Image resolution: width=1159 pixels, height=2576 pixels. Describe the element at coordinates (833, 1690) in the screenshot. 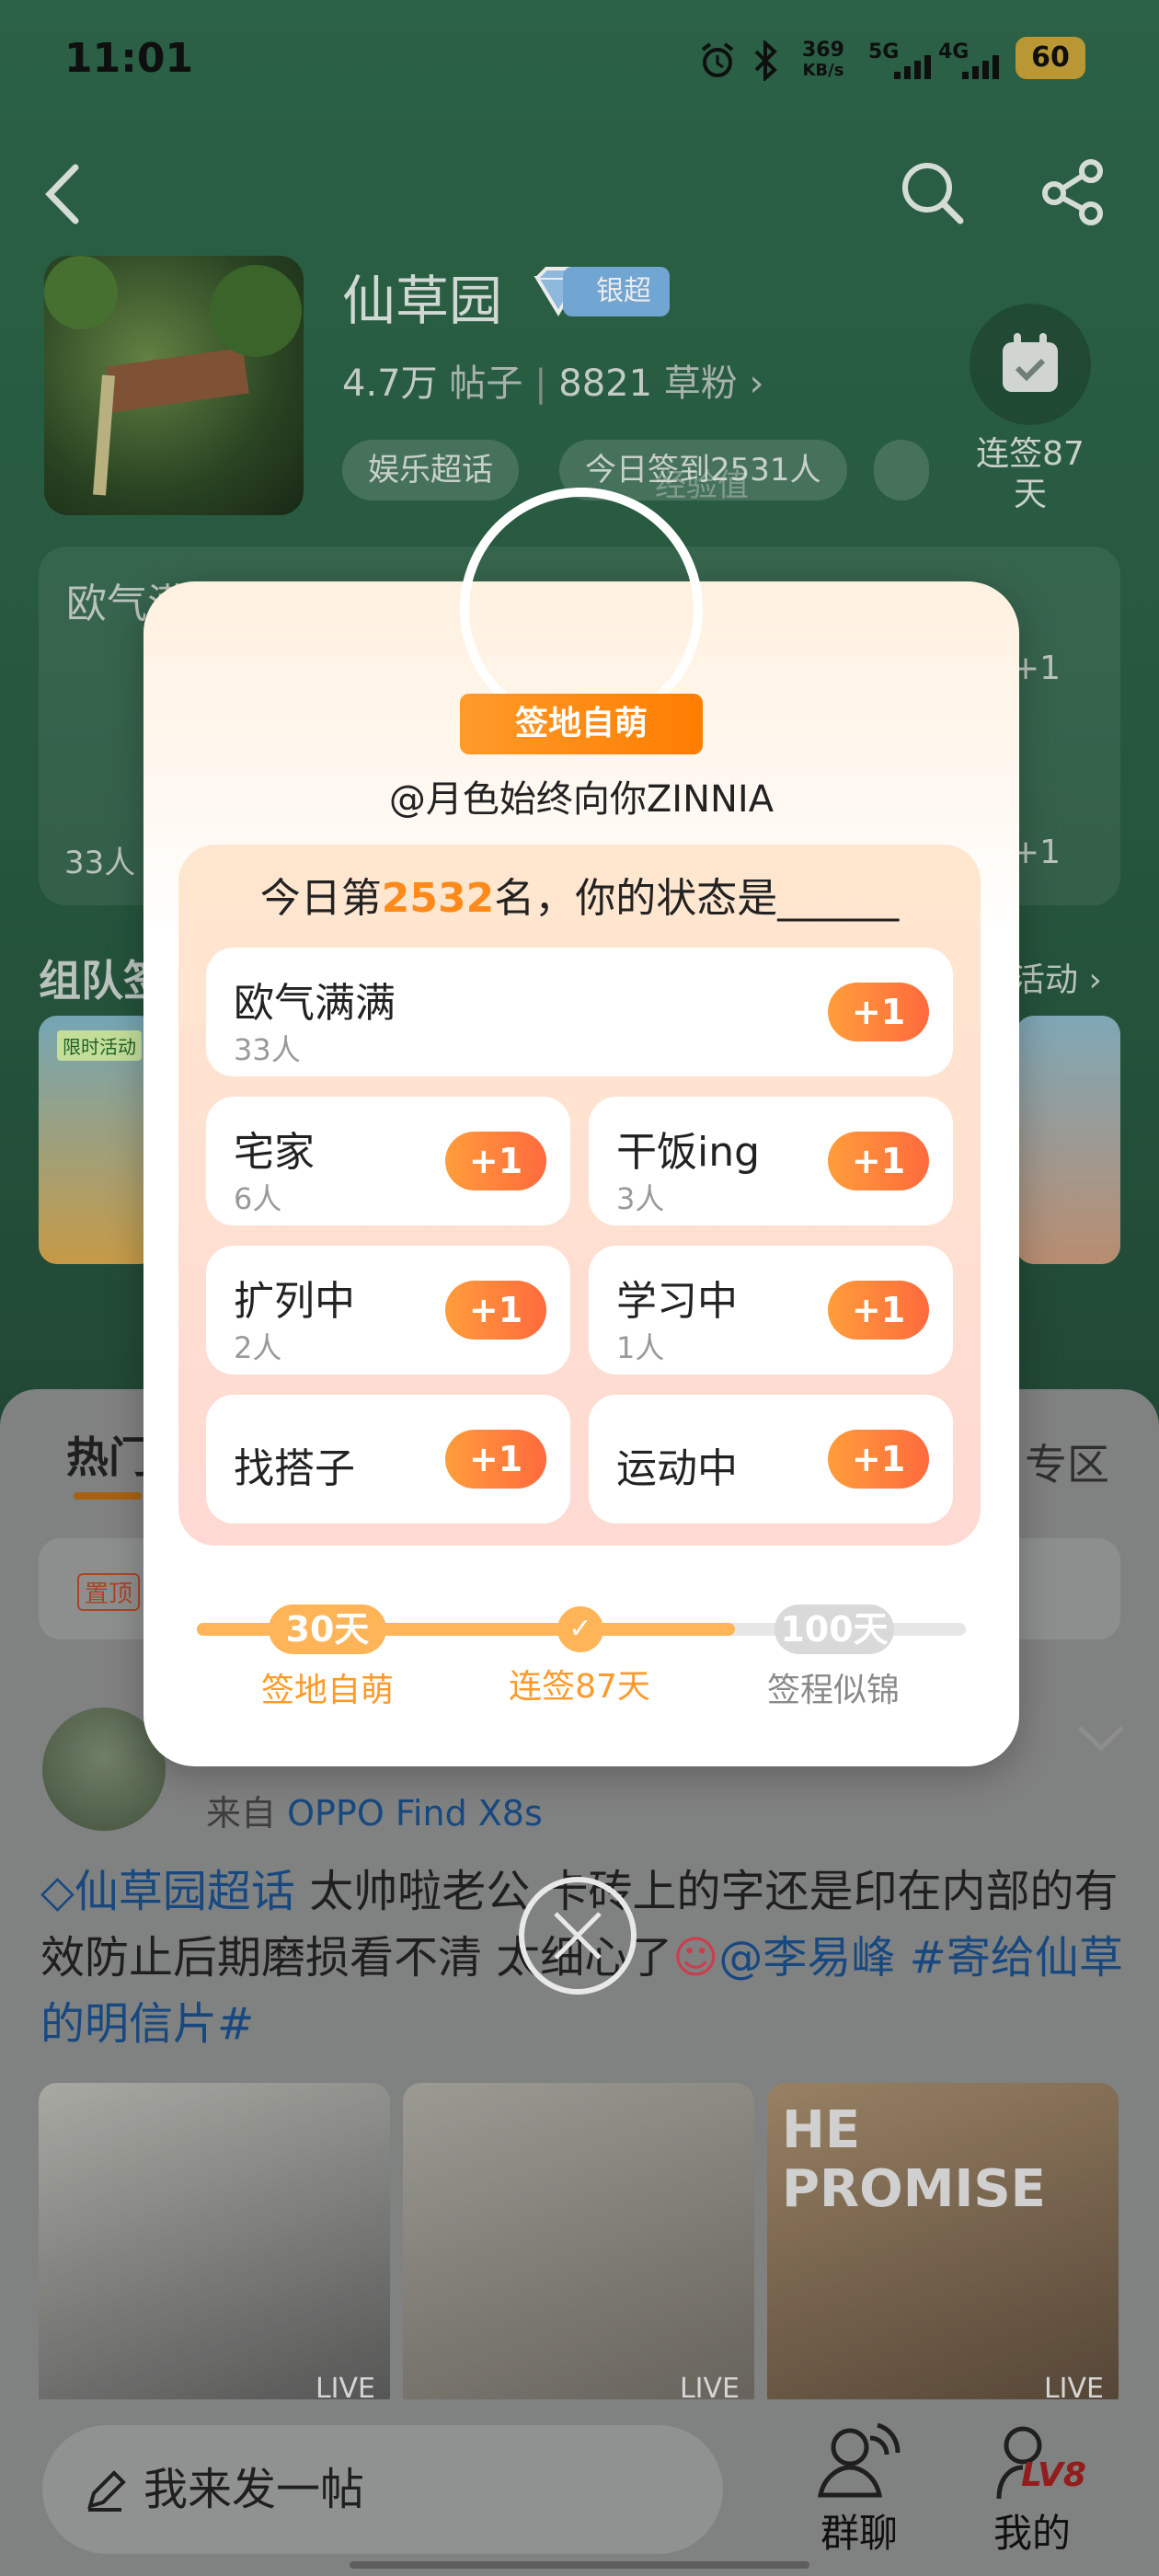

I see `milestone-100-label: 签程似锦` at that location.